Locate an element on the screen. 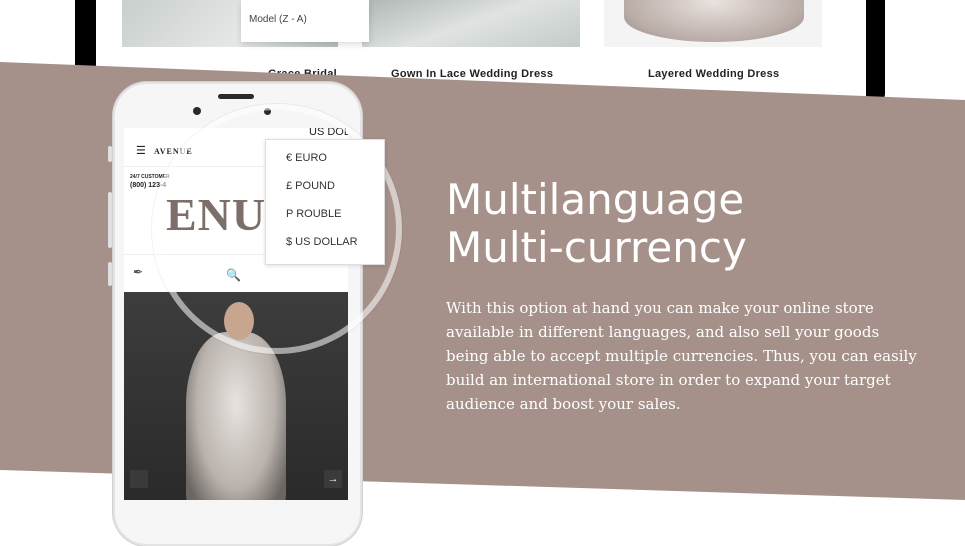  eyedropper-icon: ✒ is located at coordinates (138, 272).